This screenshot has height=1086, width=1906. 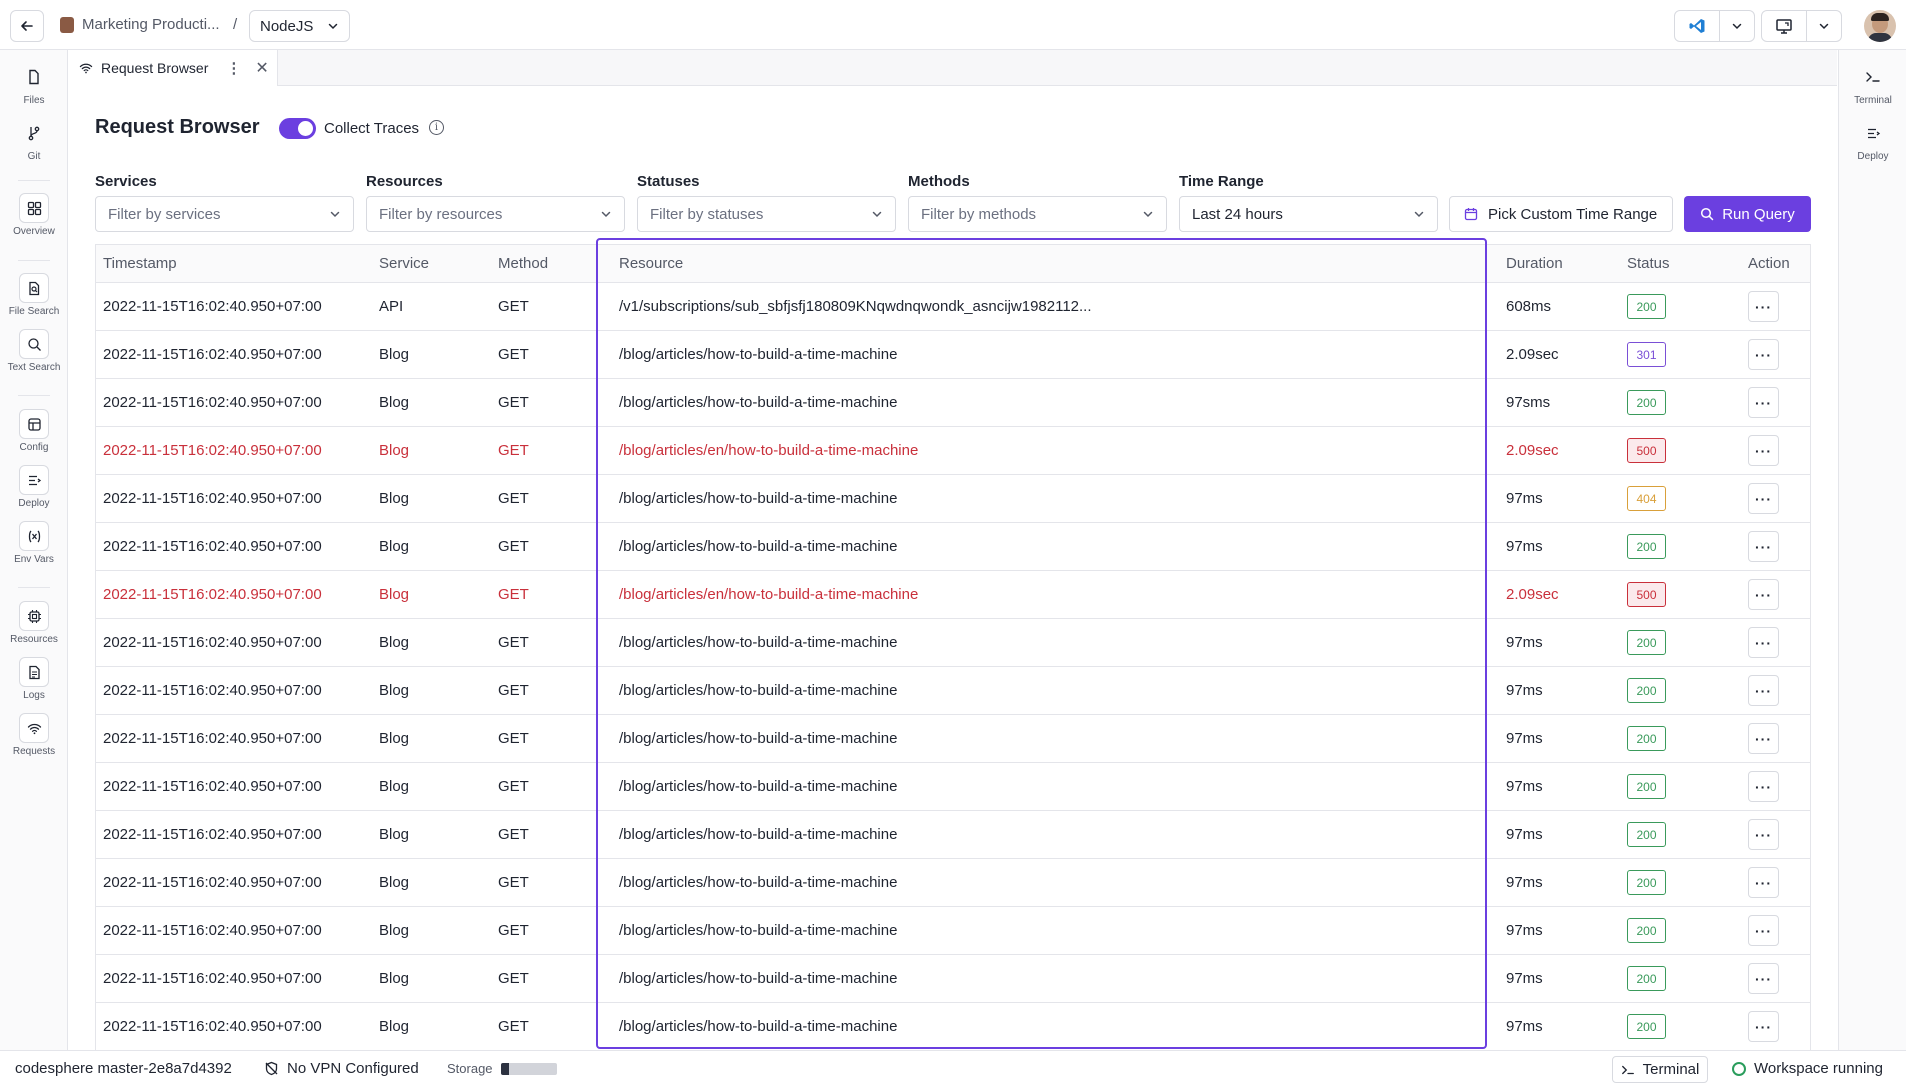 I want to click on status-badge: 301, so click(x=1646, y=354).